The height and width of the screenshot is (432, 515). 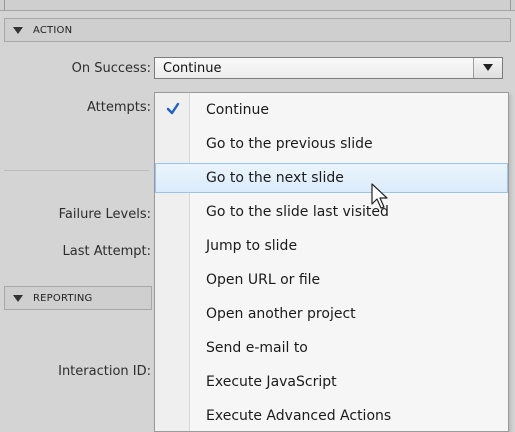 I want to click on interaction-id-label: Interaction ID:, so click(x=104, y=371).